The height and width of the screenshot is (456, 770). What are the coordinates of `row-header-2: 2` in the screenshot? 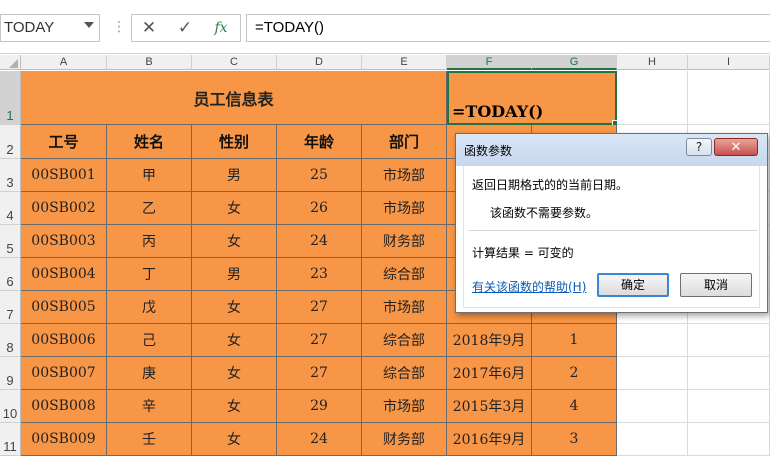 It's located at (10, 142).